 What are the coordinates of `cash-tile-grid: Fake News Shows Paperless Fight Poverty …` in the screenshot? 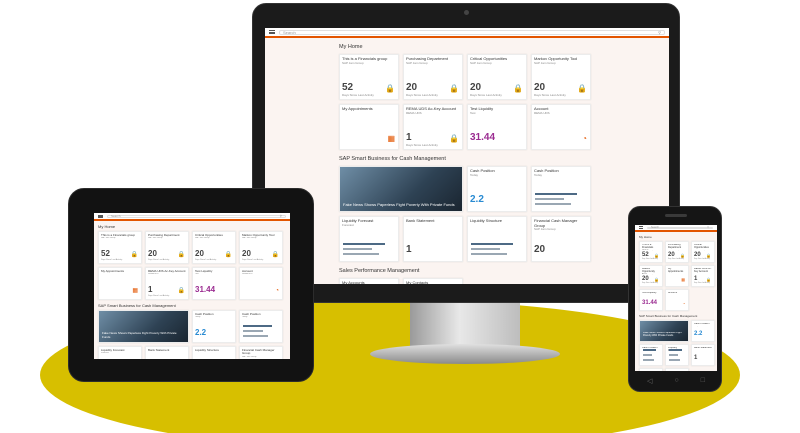 It's located at (676, 345).